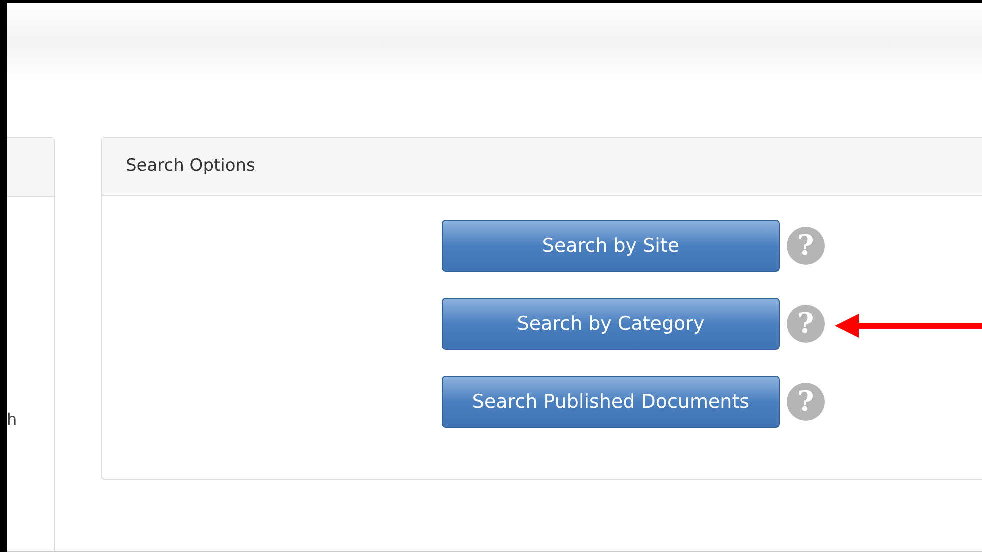 Image resolution: width=982 pixels, height=552 pixels. What do you see at coordinates (611, 324) in the screenshot?
I see `search-button: Search by Category` at bounding box center [611, 324].